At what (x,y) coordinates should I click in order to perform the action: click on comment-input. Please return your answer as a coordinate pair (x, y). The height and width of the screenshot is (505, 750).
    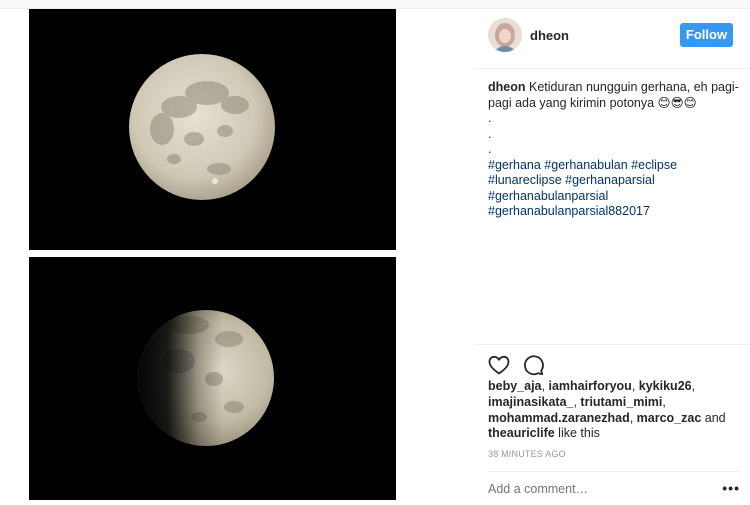
    Looking at the image, I should click on (598, 489).